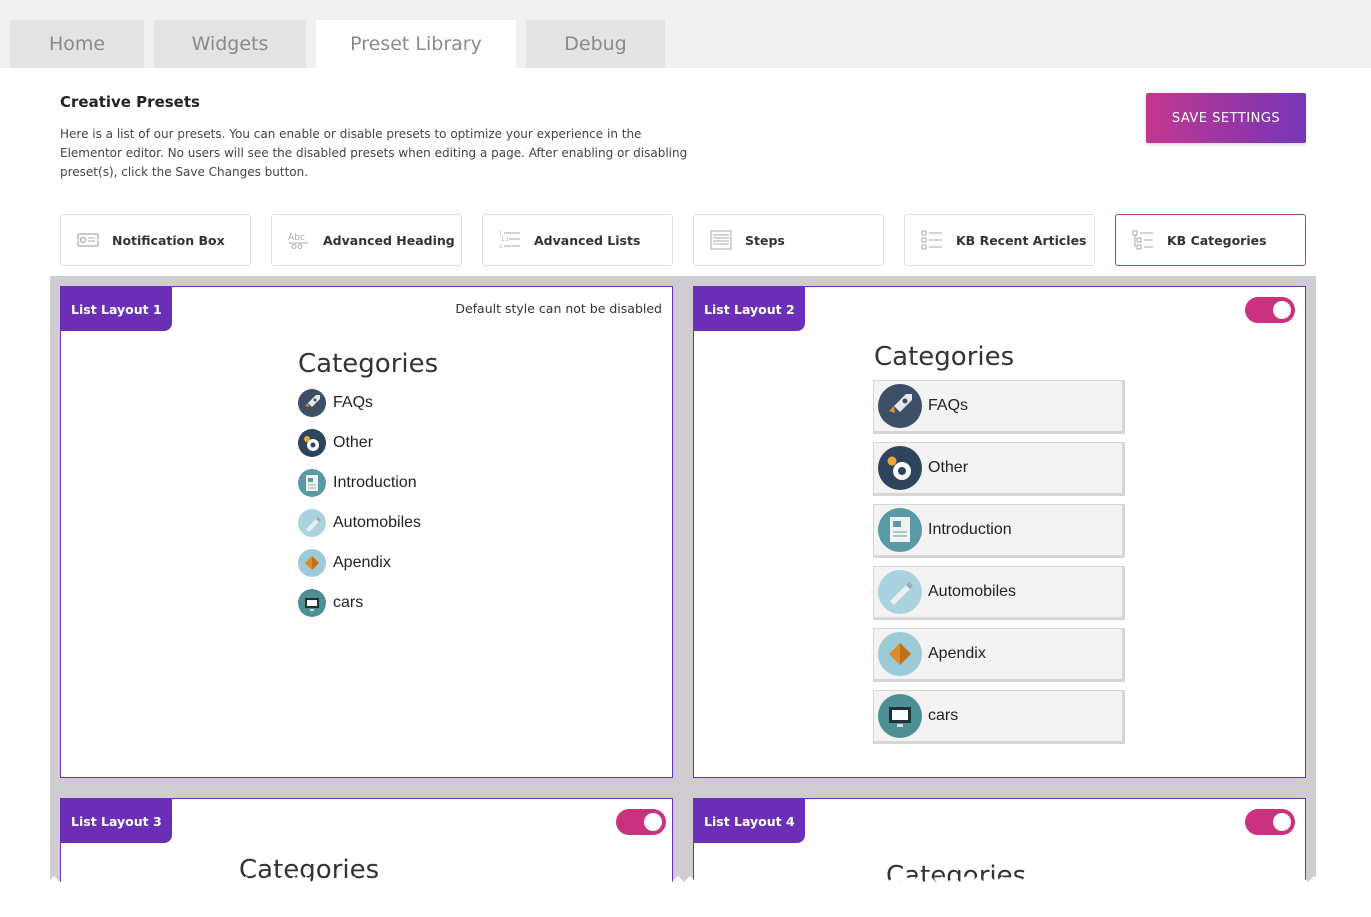 Image resolution: width=1371 pixels, height=917 pixels. Describe the element at coordinates (558, 308) in the screenshot. I see `default-style-note: Default style can not be disabled` at that location.